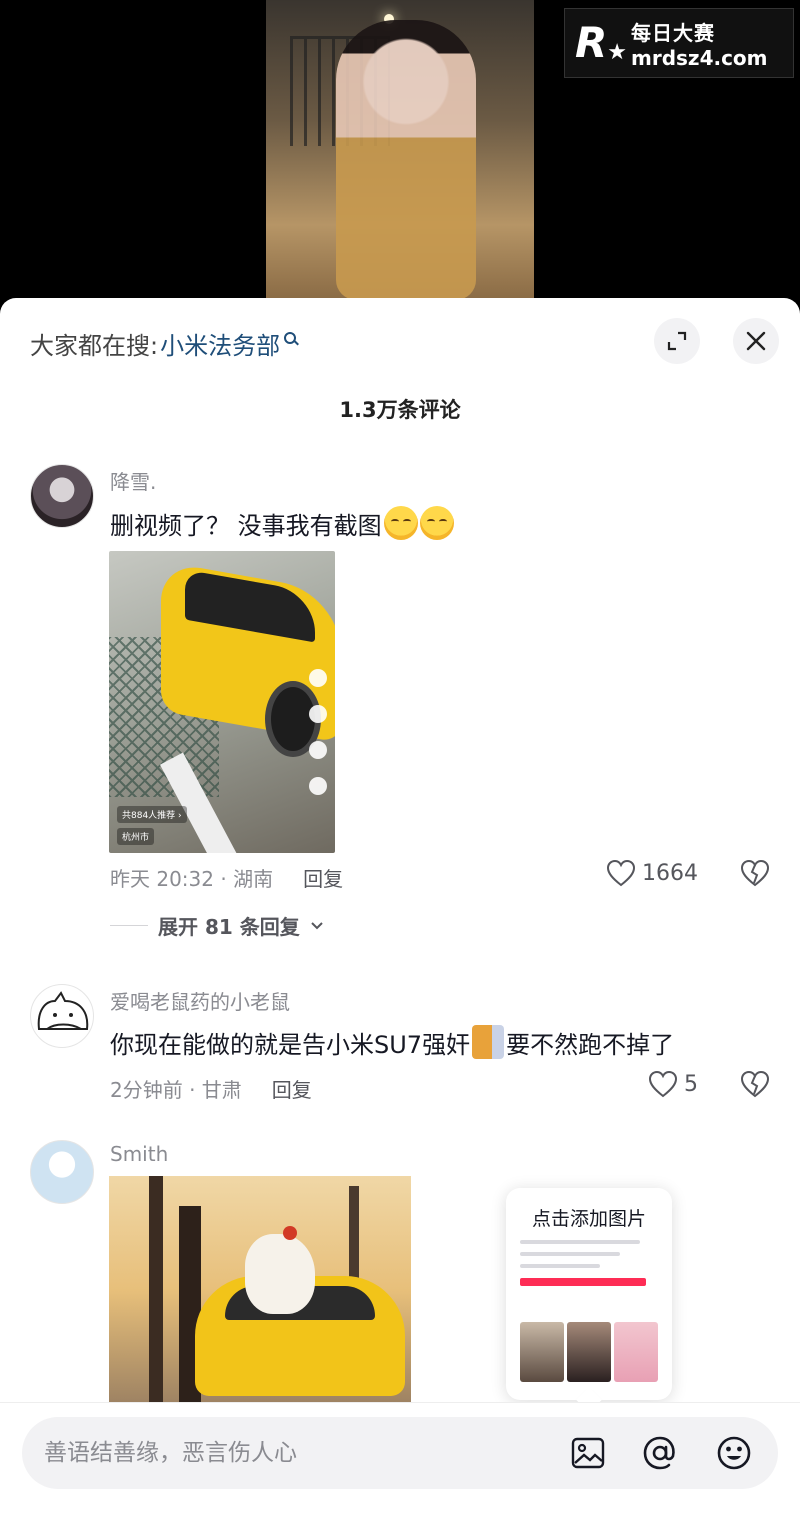 This screenshot has height=1519, width=800. Describe the element at coordinates (699, 57) in the screenshot. I see `watermark-domain: mrdsz4.com` at that location.